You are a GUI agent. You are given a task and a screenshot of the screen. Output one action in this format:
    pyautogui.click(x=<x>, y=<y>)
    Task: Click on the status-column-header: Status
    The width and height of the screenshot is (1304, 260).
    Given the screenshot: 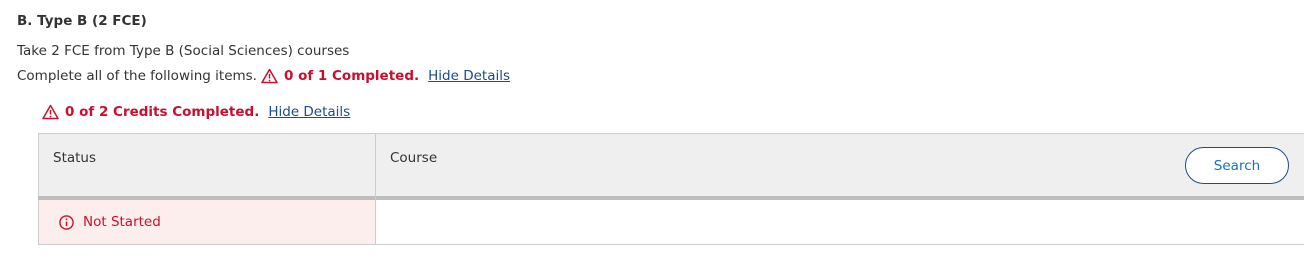 What is the action you would take?
    pyautogui.click(x=75, y=158)
    